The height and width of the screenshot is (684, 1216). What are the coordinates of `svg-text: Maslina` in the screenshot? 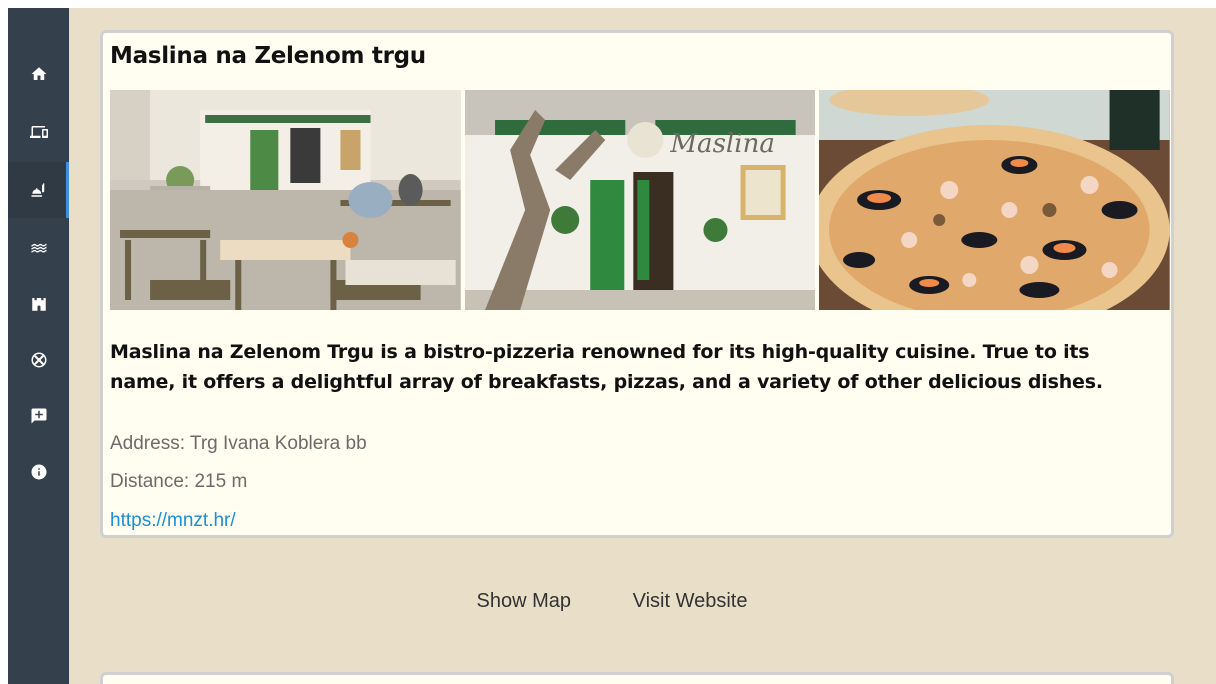 It's located at (722, 144).